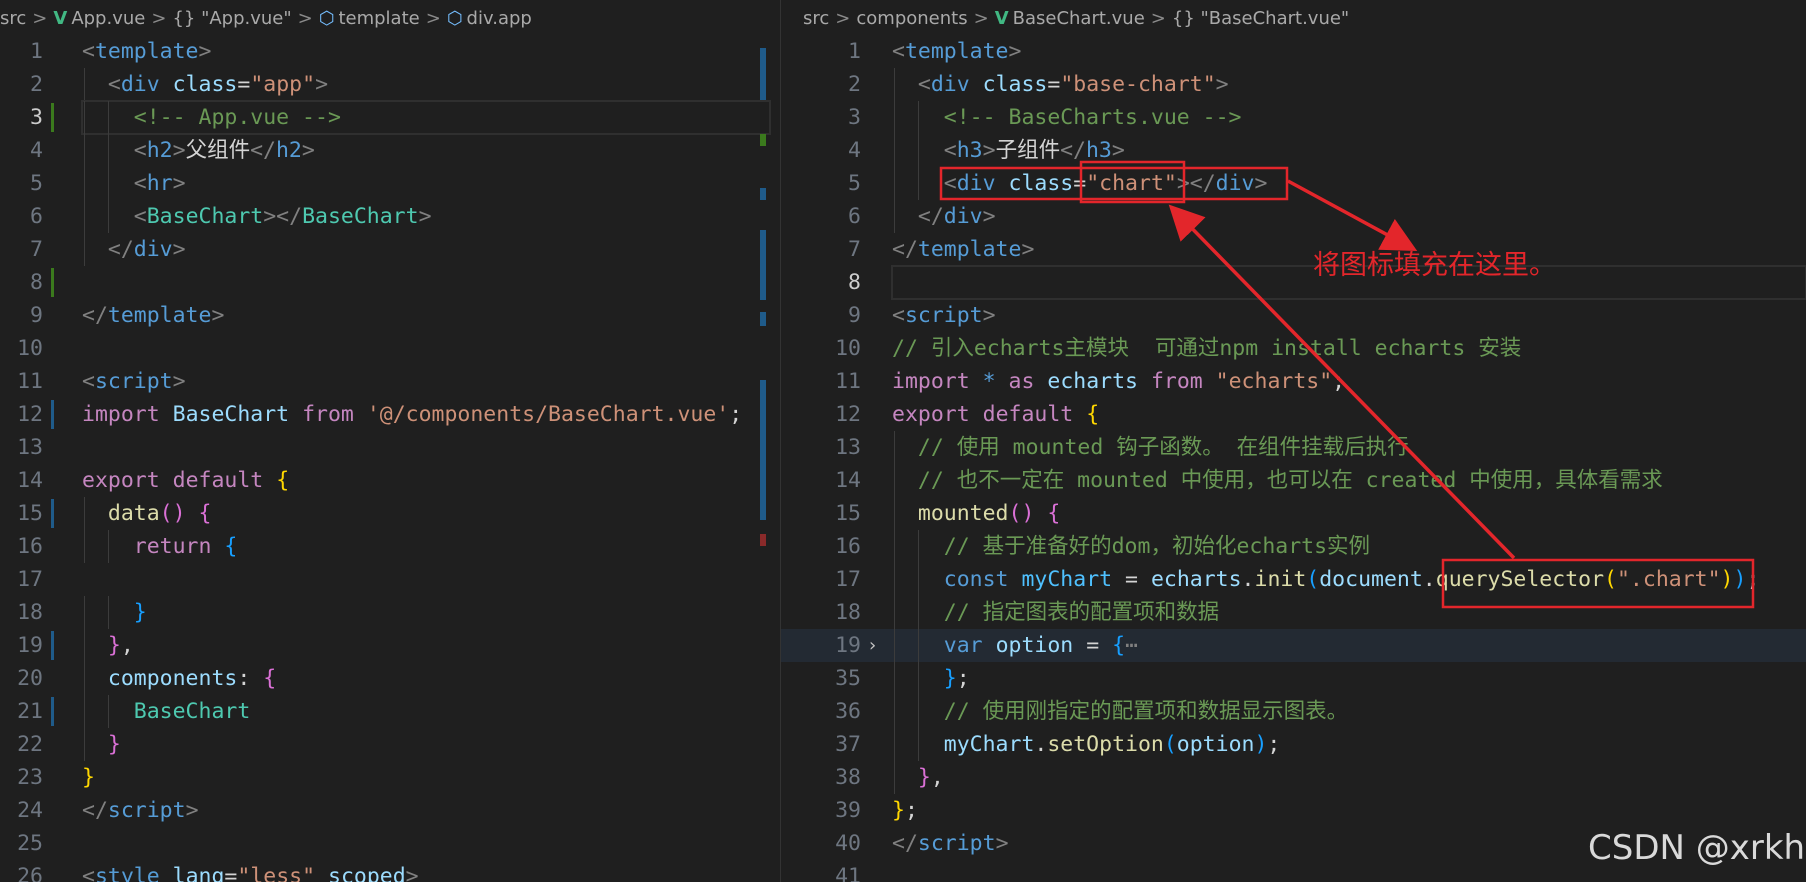  I want to click on highlight-box-div, so click(1114, 183).